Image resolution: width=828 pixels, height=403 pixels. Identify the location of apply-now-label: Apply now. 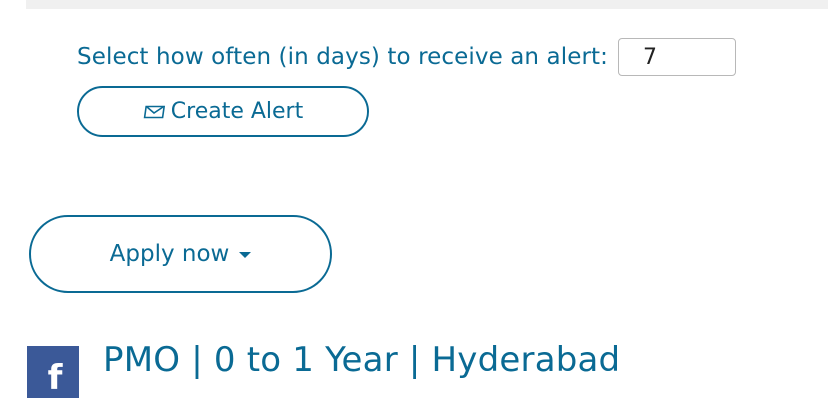
(169, 254).